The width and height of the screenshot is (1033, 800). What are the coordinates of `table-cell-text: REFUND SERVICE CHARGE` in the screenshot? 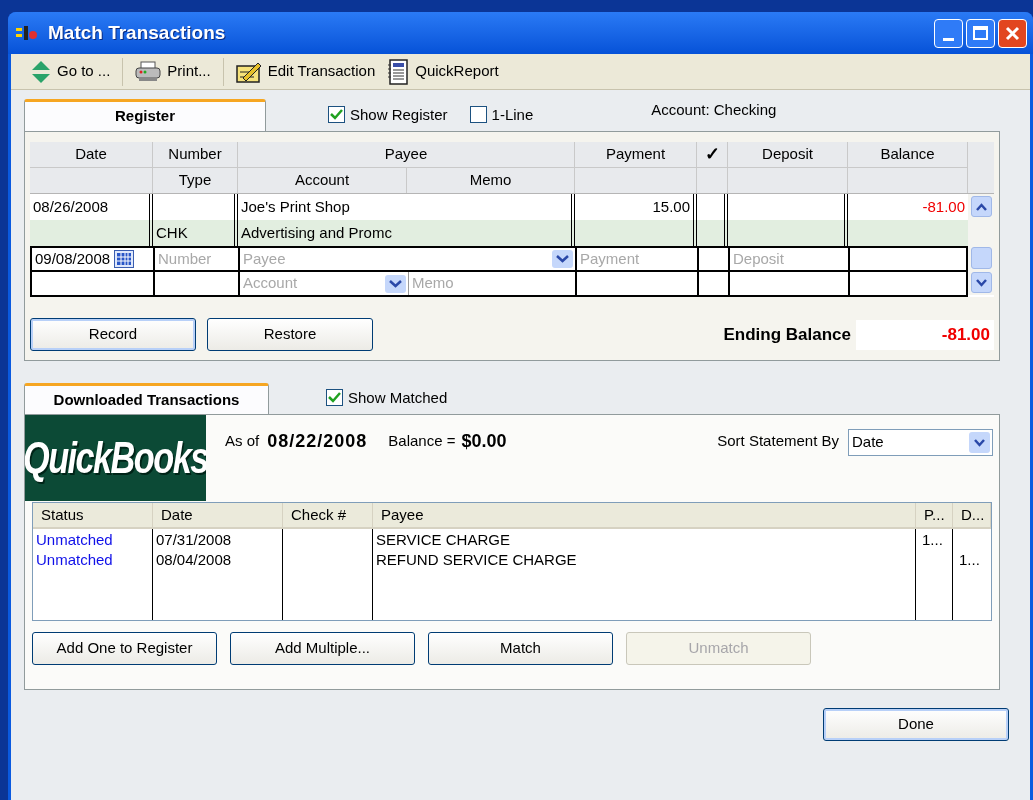 It's located at (476, 560).